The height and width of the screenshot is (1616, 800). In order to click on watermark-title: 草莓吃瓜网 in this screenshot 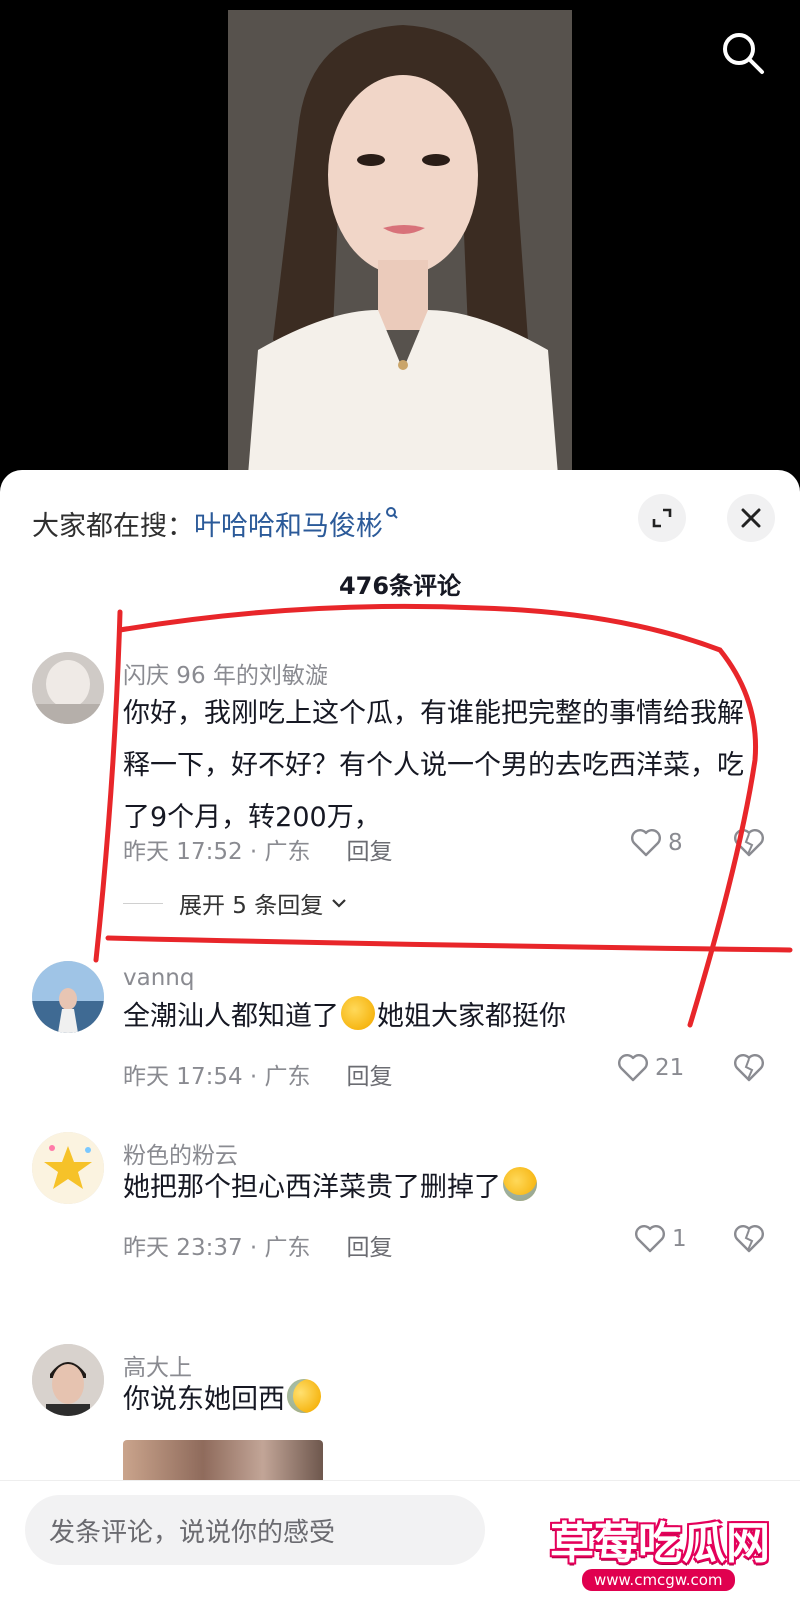, I will do `click(660, 1543)`.